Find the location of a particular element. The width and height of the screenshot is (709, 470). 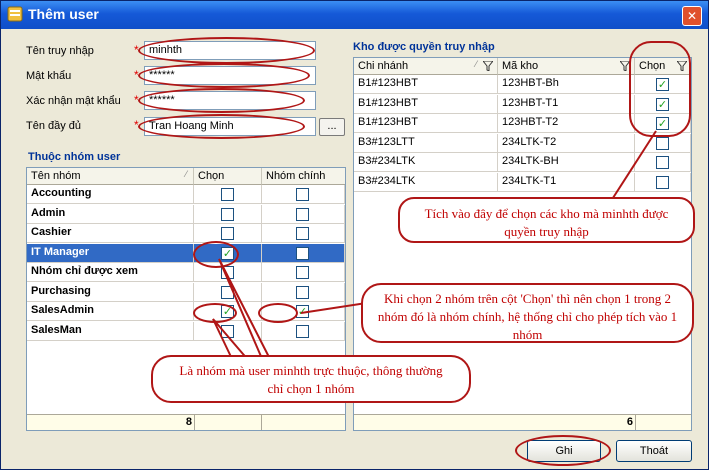

column-header-branch: Chi nhánh ⁄ is located at coordinates (426, 66).